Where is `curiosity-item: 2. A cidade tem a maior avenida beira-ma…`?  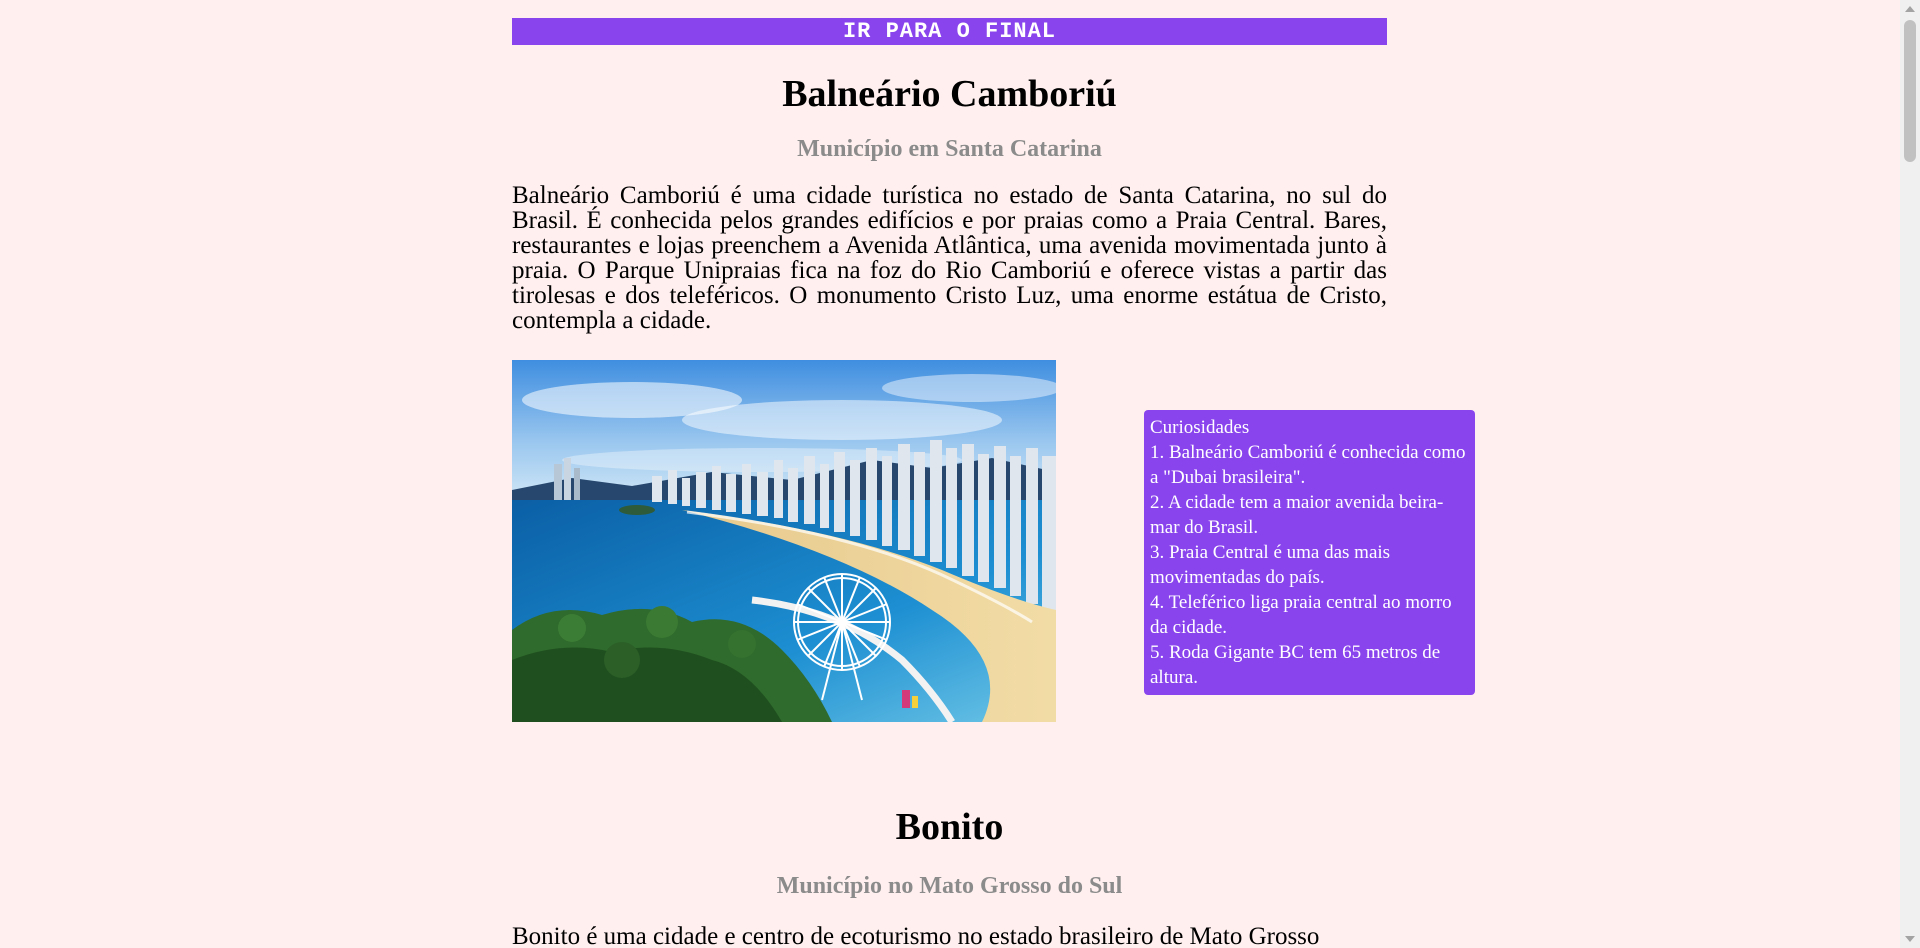 curiosity-item: 2. A cidade tem a maior avenida beira-ma… is located at coordinates (1297, 515).